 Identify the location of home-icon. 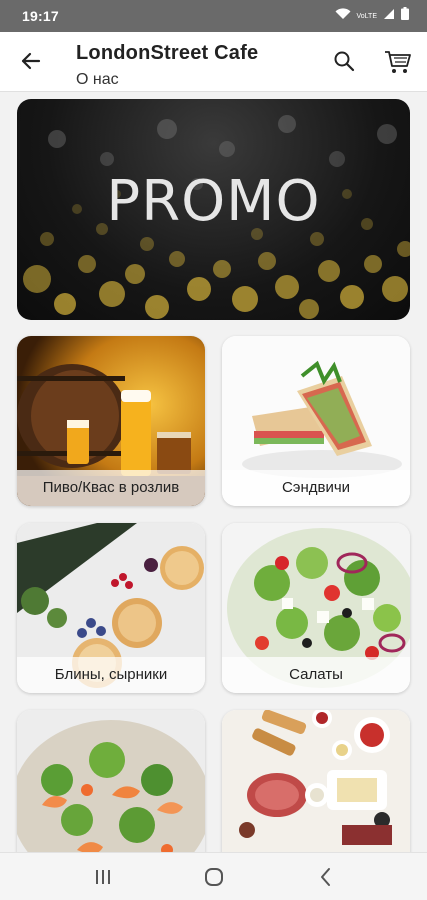
(214, 877).